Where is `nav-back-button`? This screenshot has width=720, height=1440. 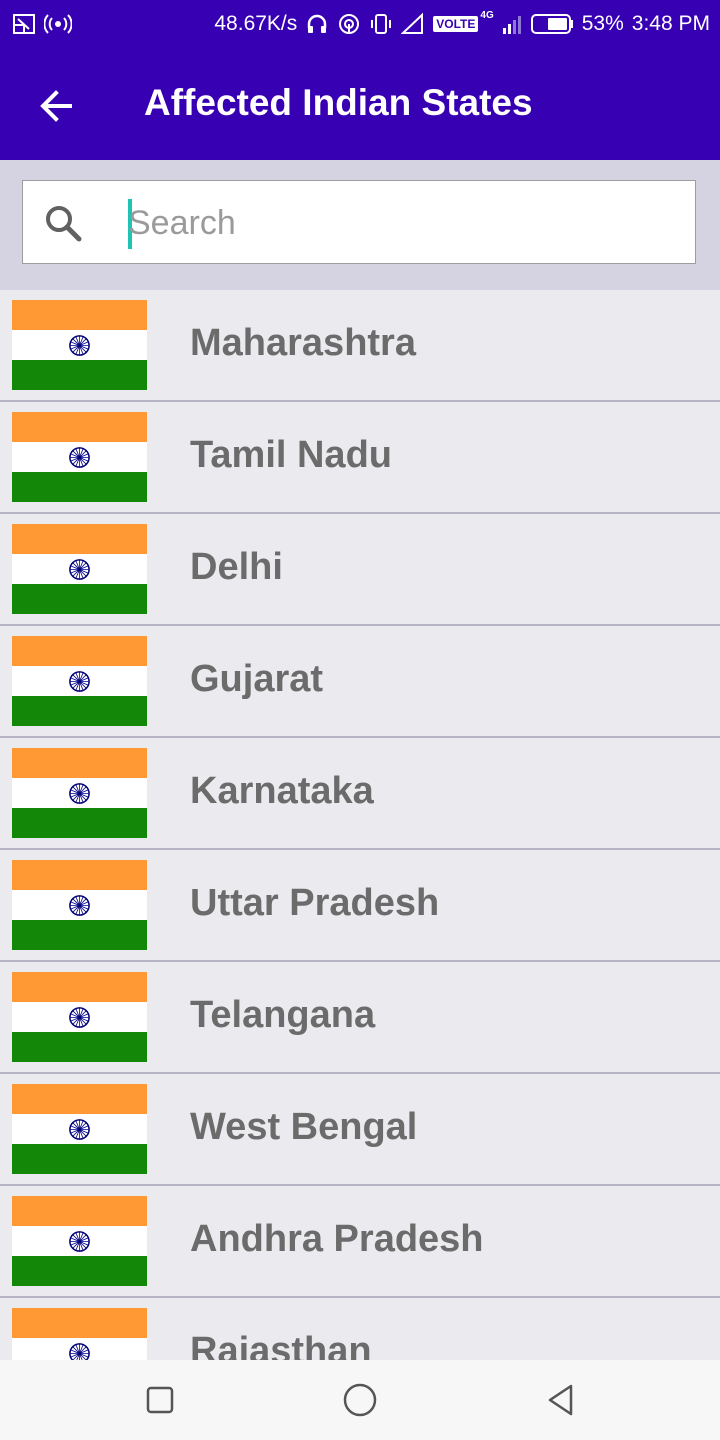
nav-back-button is located at coordinates (560, 1400).